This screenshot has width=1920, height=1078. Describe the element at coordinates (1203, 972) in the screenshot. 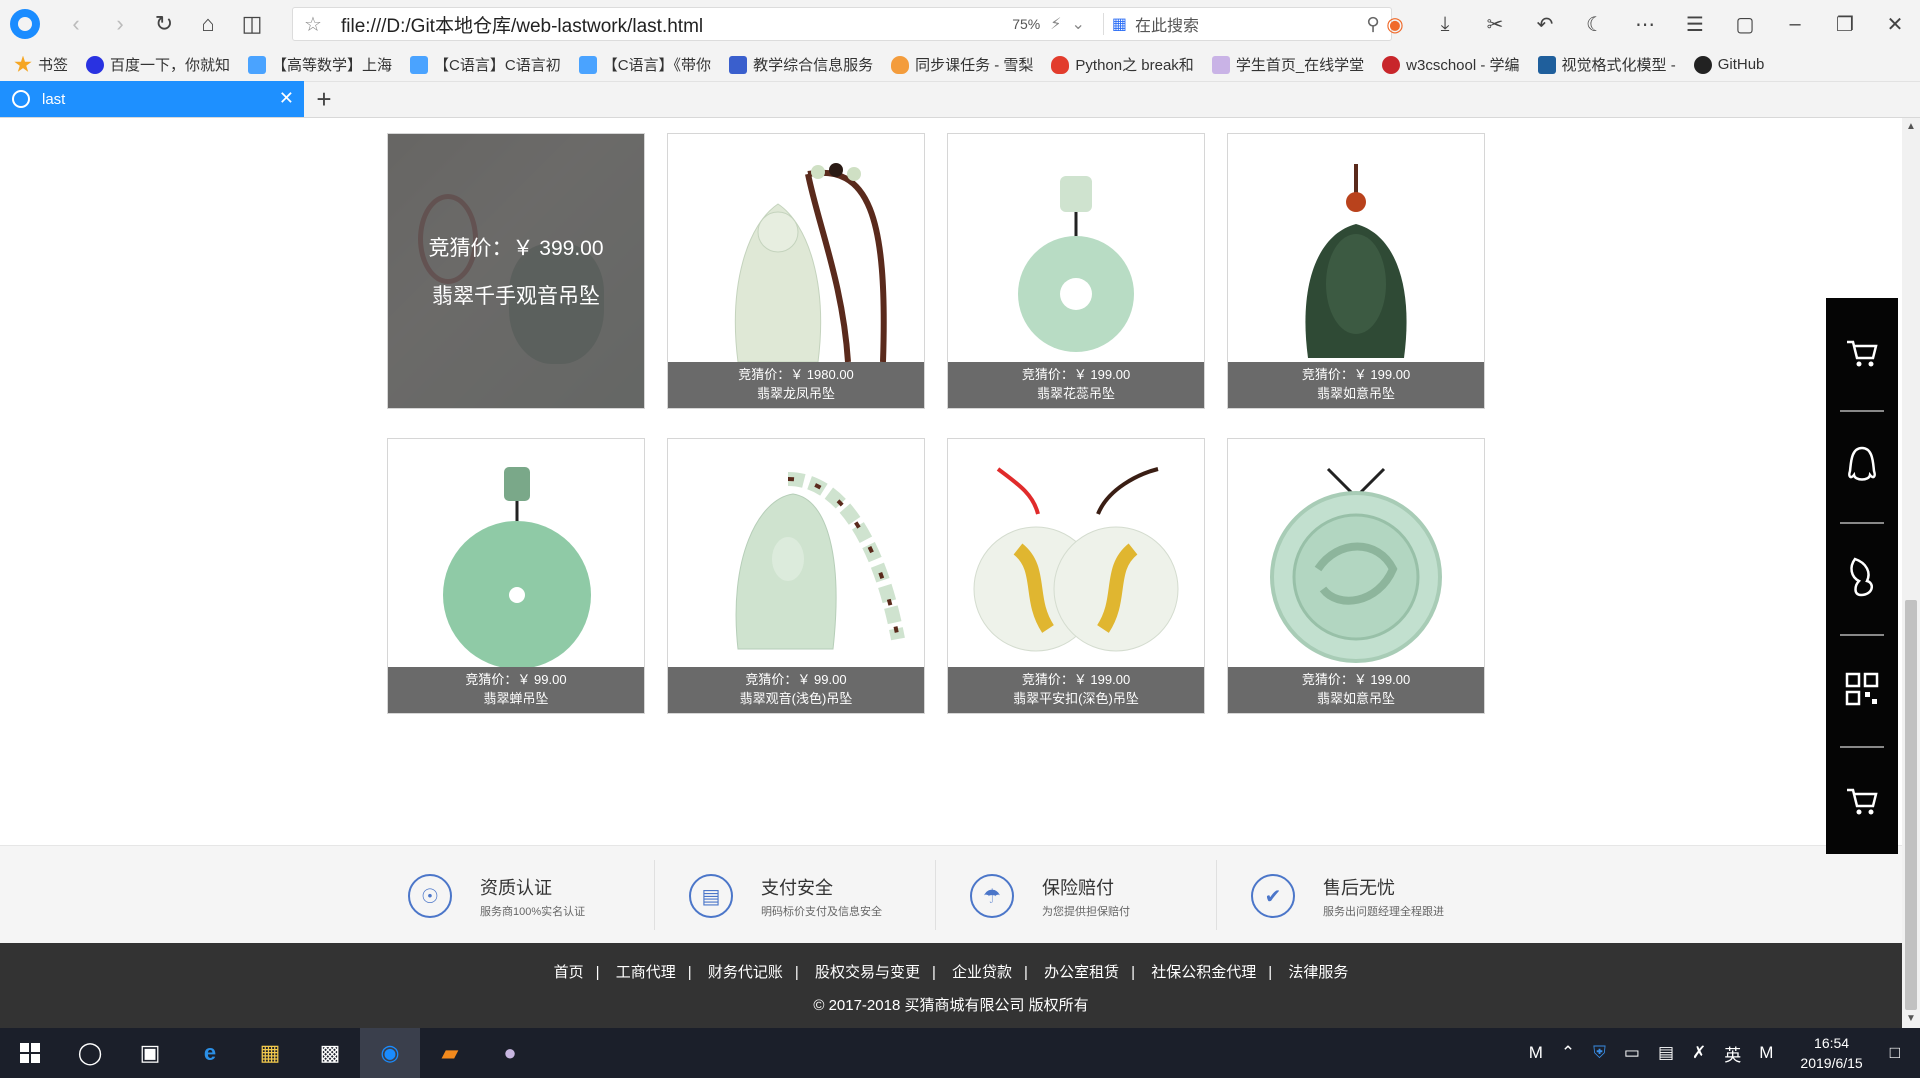

I see `footer-link: 社保公积金代理` at that location.